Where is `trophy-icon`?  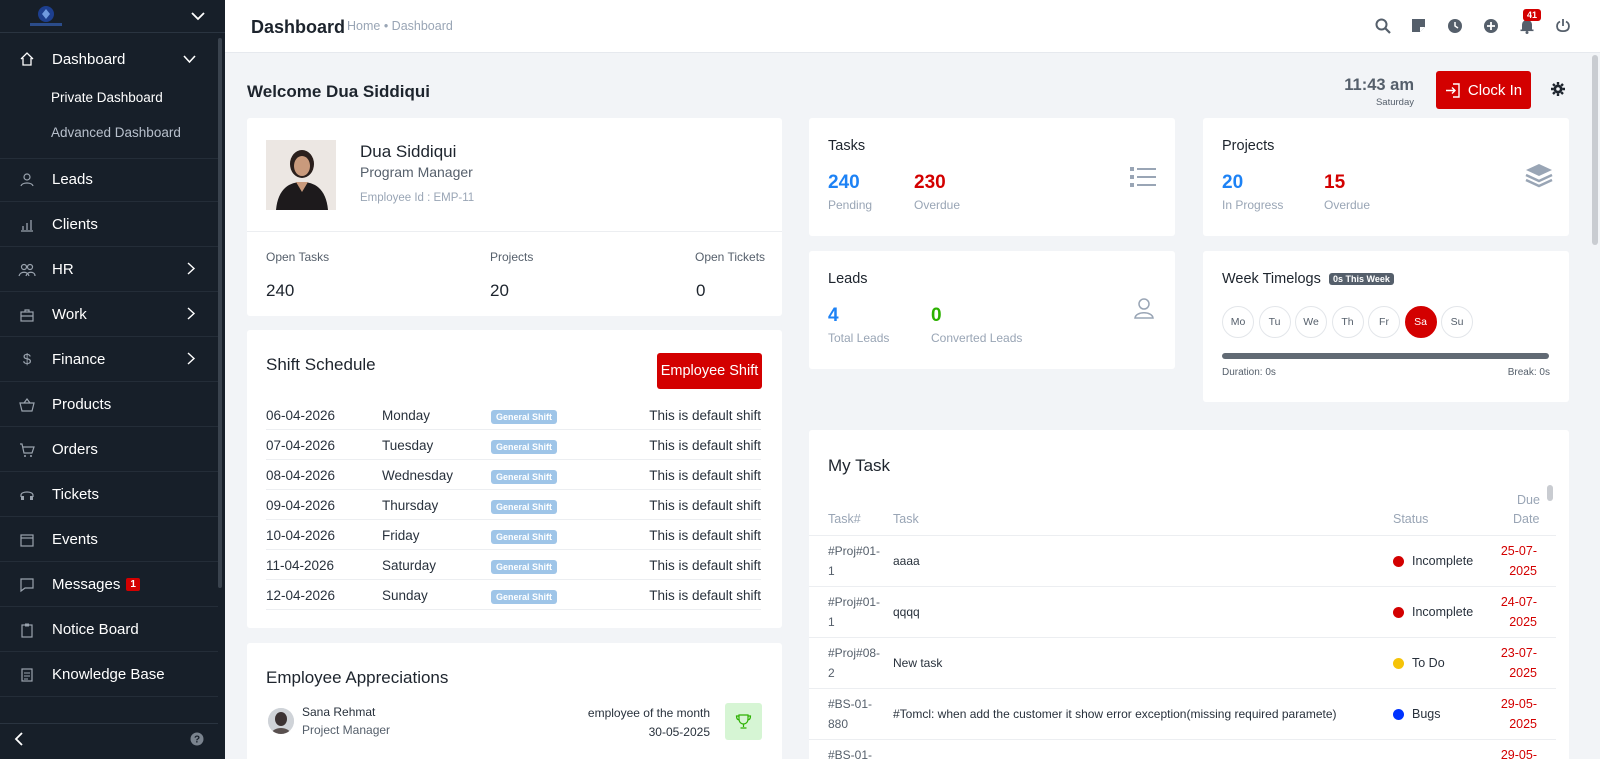
trophy-icon is located at coordinates (743, 721).